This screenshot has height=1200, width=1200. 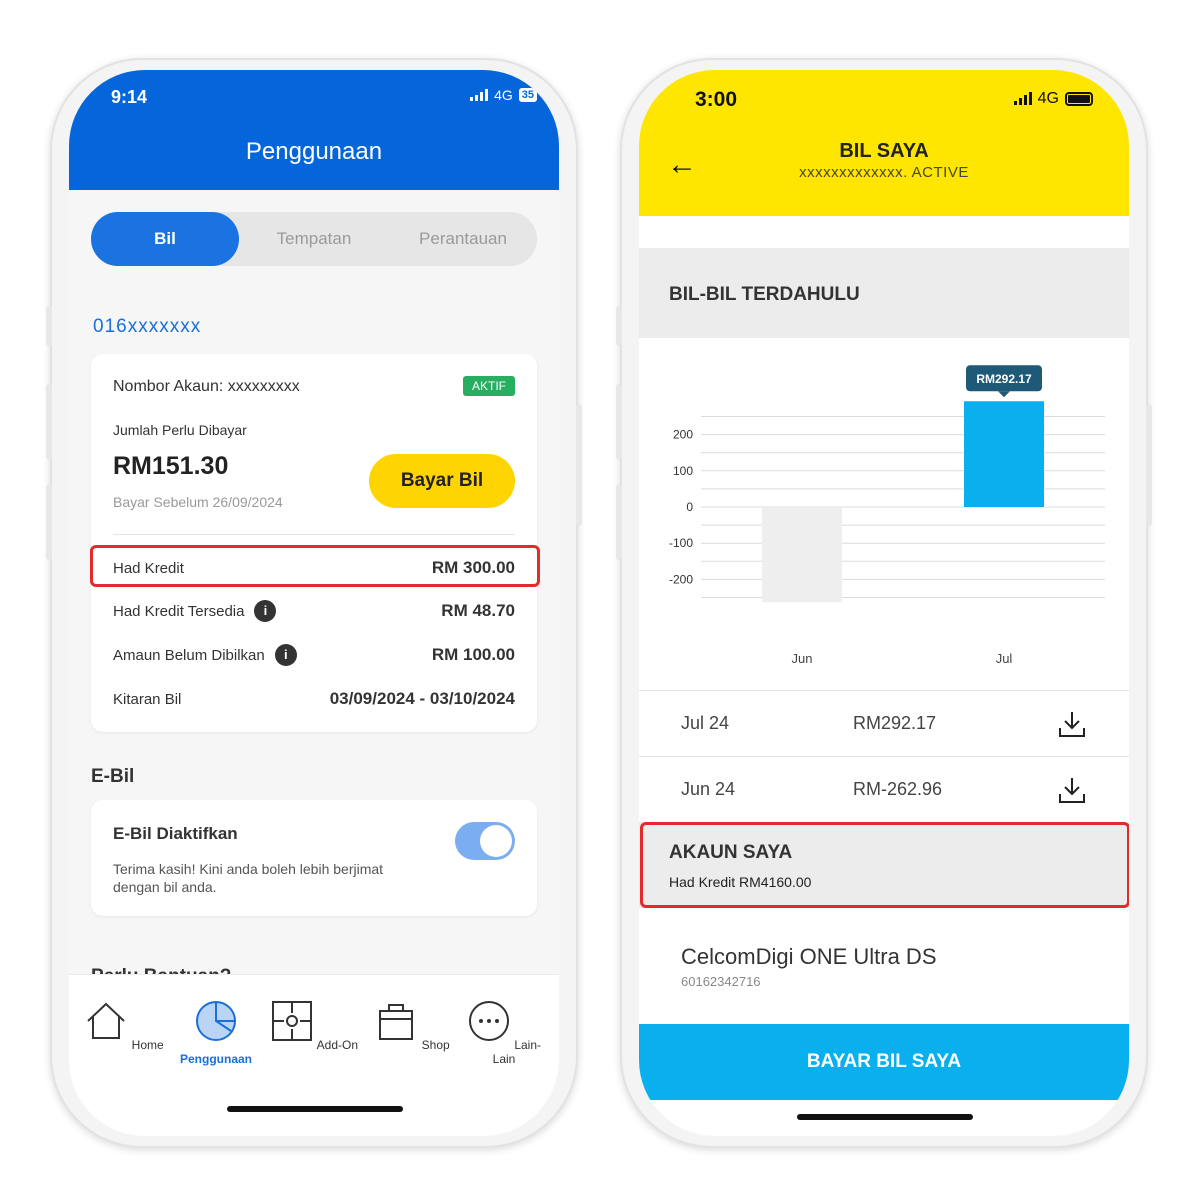 I want to click on bill-history-chart: 200 100 0 -100 -200 Jun Jul RM292.17, so click(x=884, y=514).